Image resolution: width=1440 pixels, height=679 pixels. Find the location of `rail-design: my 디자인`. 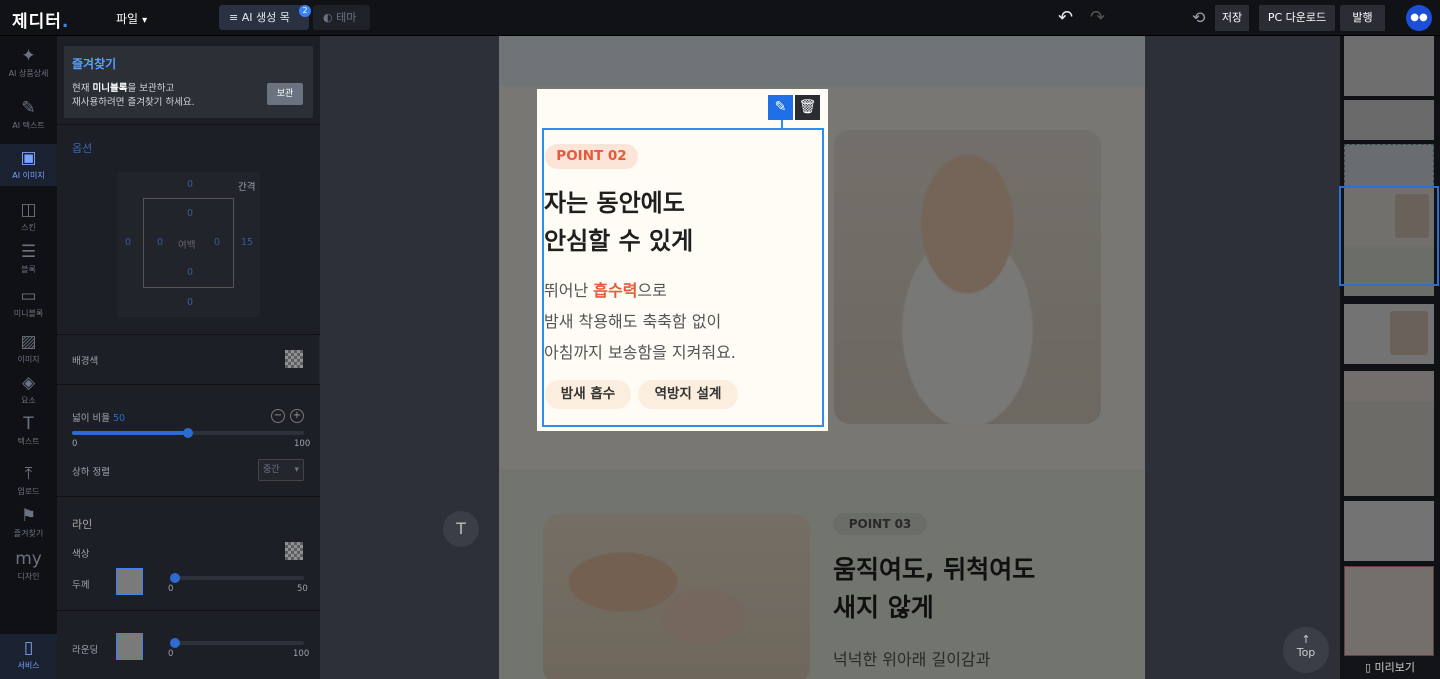

rail-design: my 디자인 is located at coordinates (28, 565).